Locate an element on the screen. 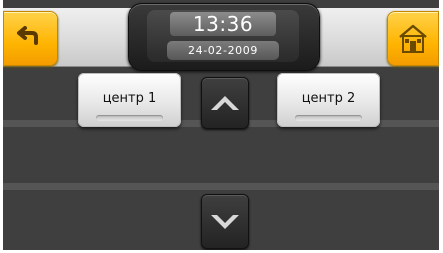 The image size is (443, 253). chevron-down-icon is located at coordinates (225, 222).